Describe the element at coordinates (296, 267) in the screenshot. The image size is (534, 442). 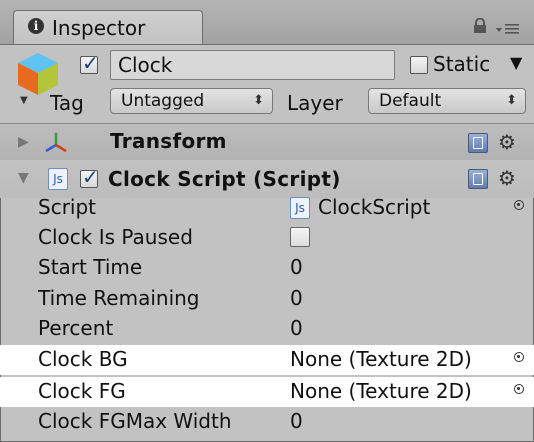
I see `start-time-field: 0` at that location.